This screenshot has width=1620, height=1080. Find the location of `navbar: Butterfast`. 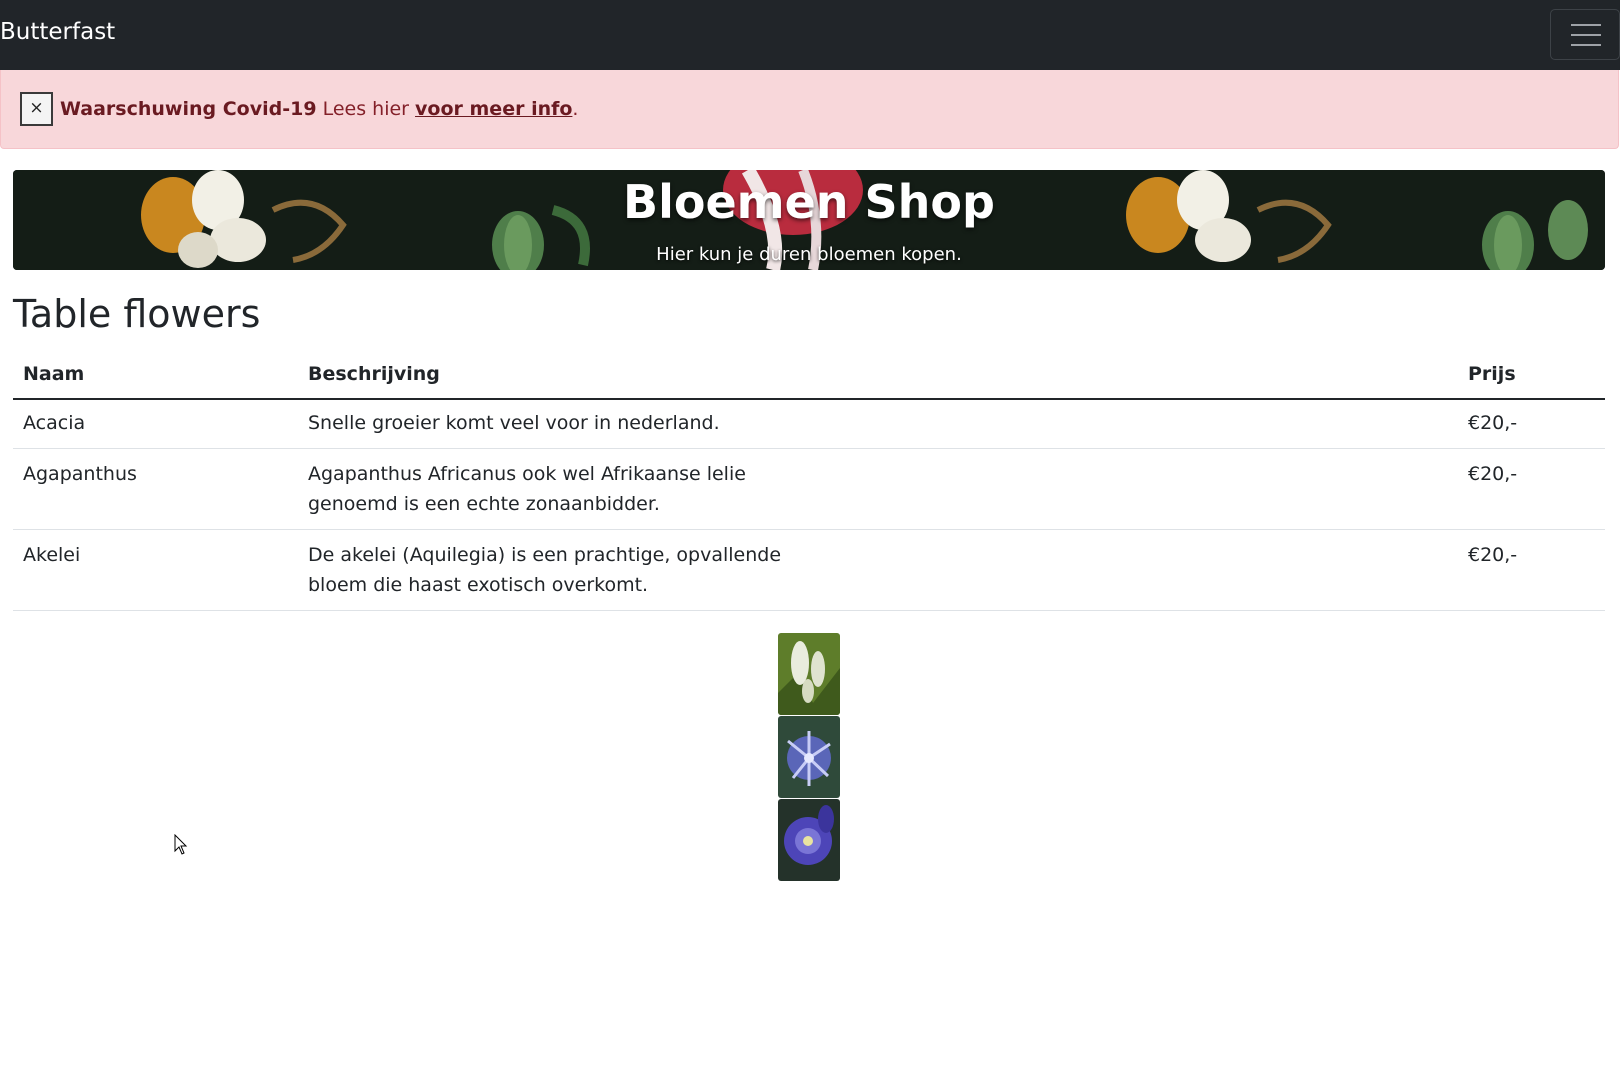

navbar: Butterfast is located at coordinates (810, 35).